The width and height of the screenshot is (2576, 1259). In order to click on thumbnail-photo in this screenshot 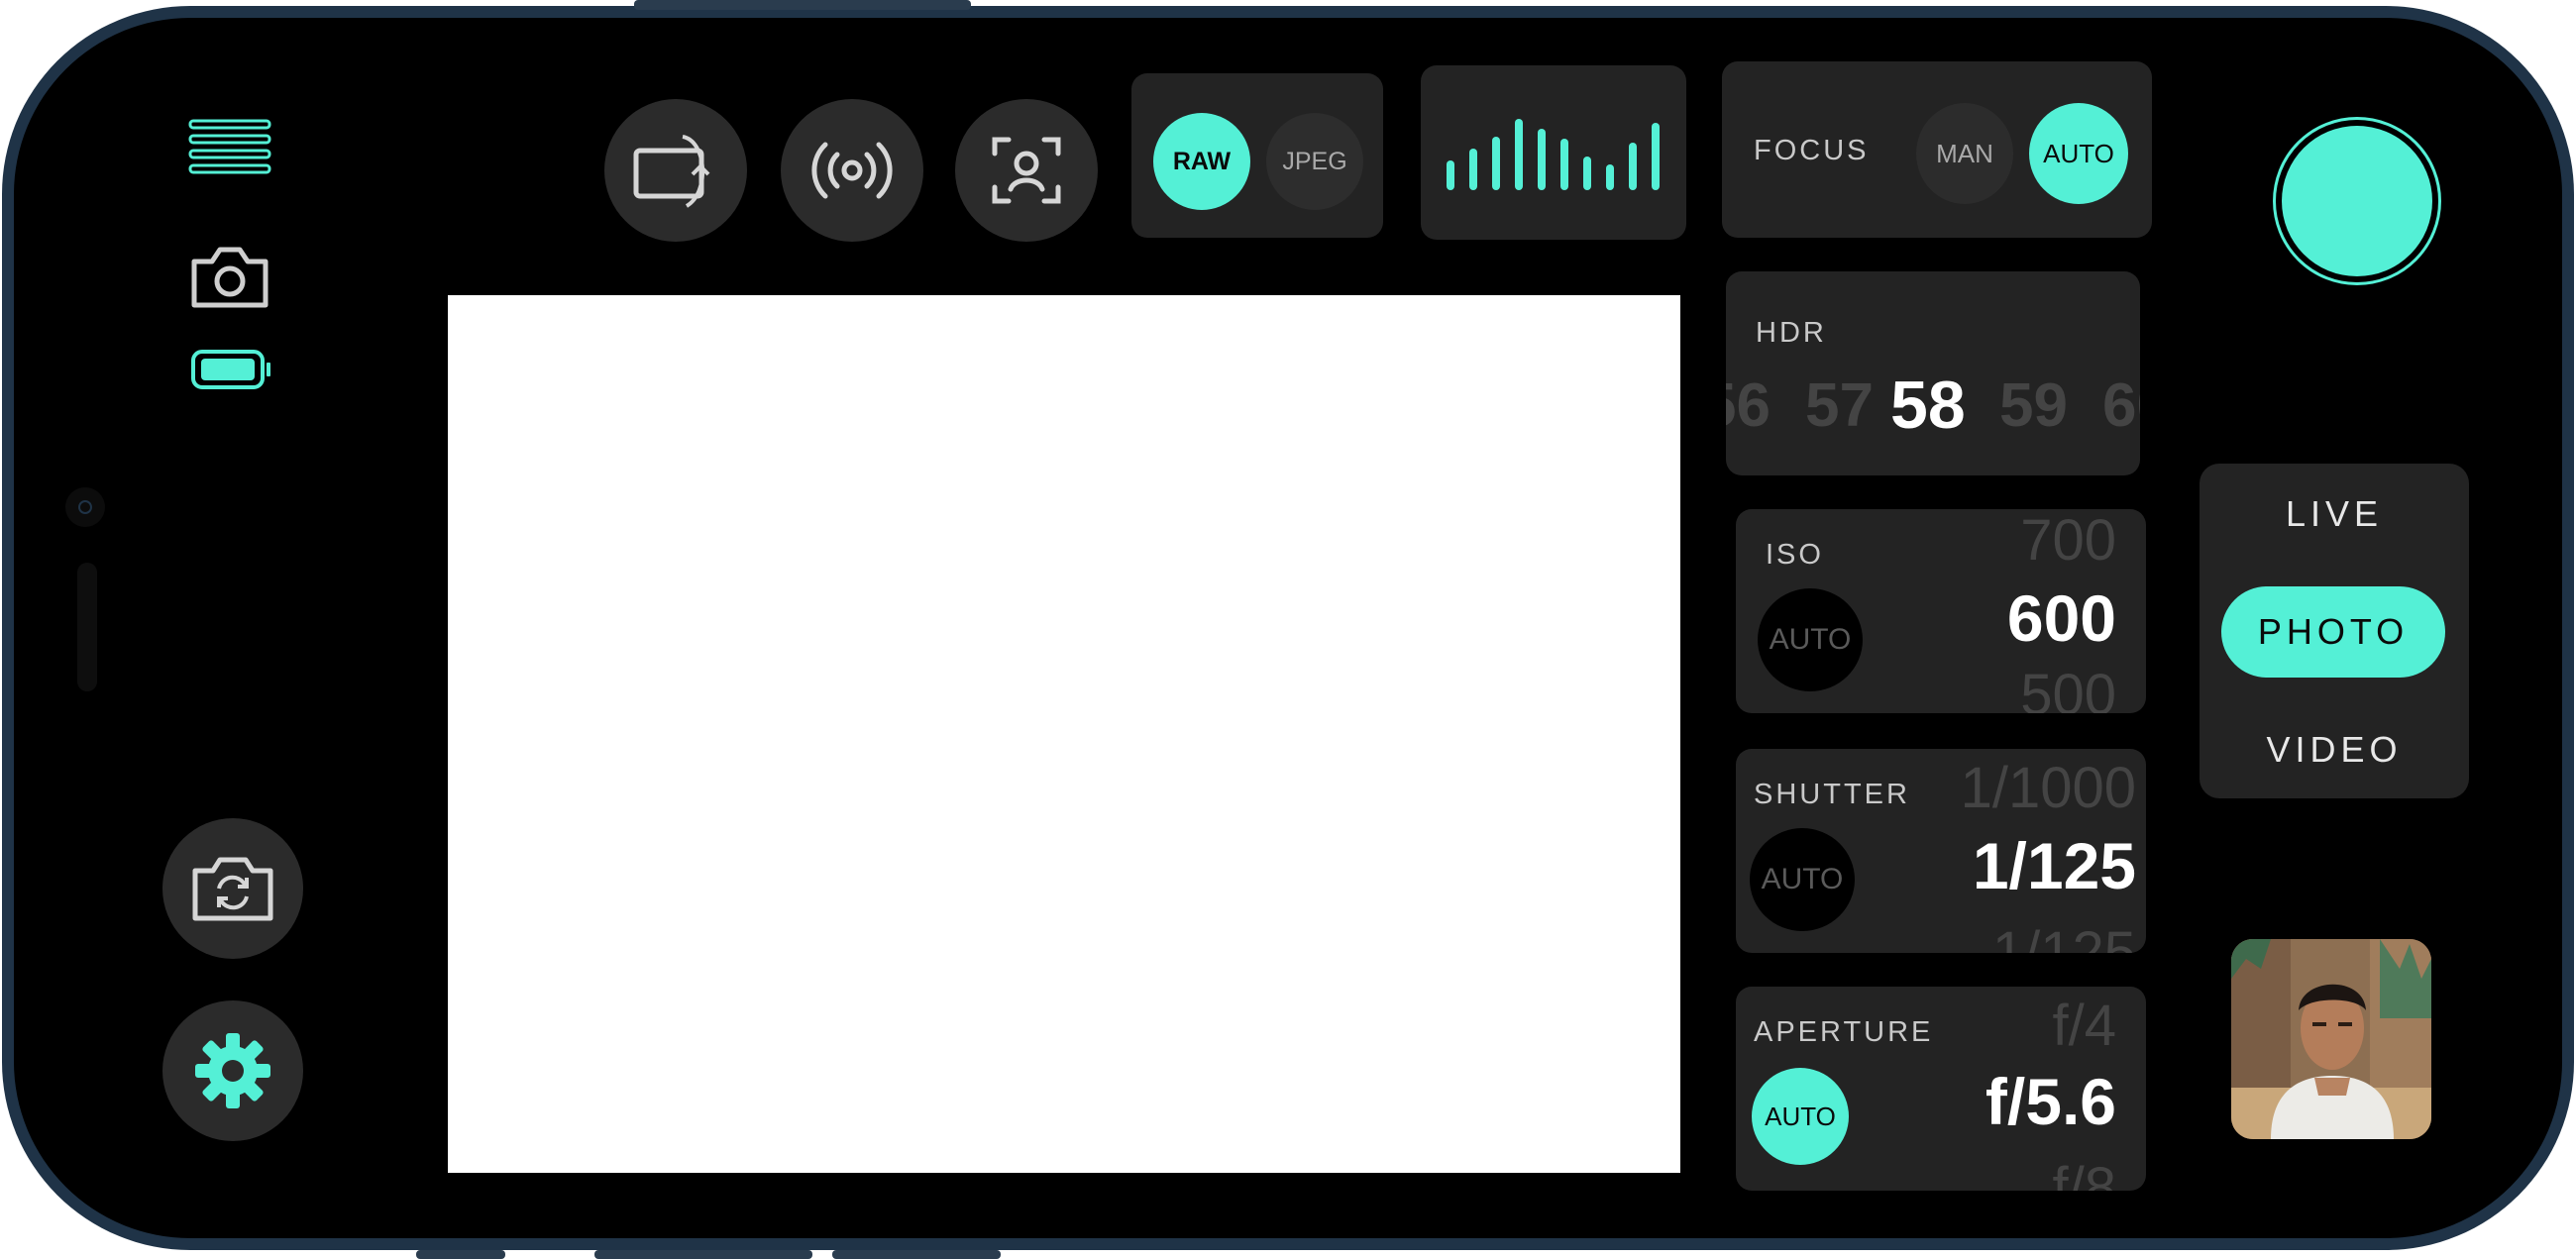, I will do `click(2331, 1039)`.